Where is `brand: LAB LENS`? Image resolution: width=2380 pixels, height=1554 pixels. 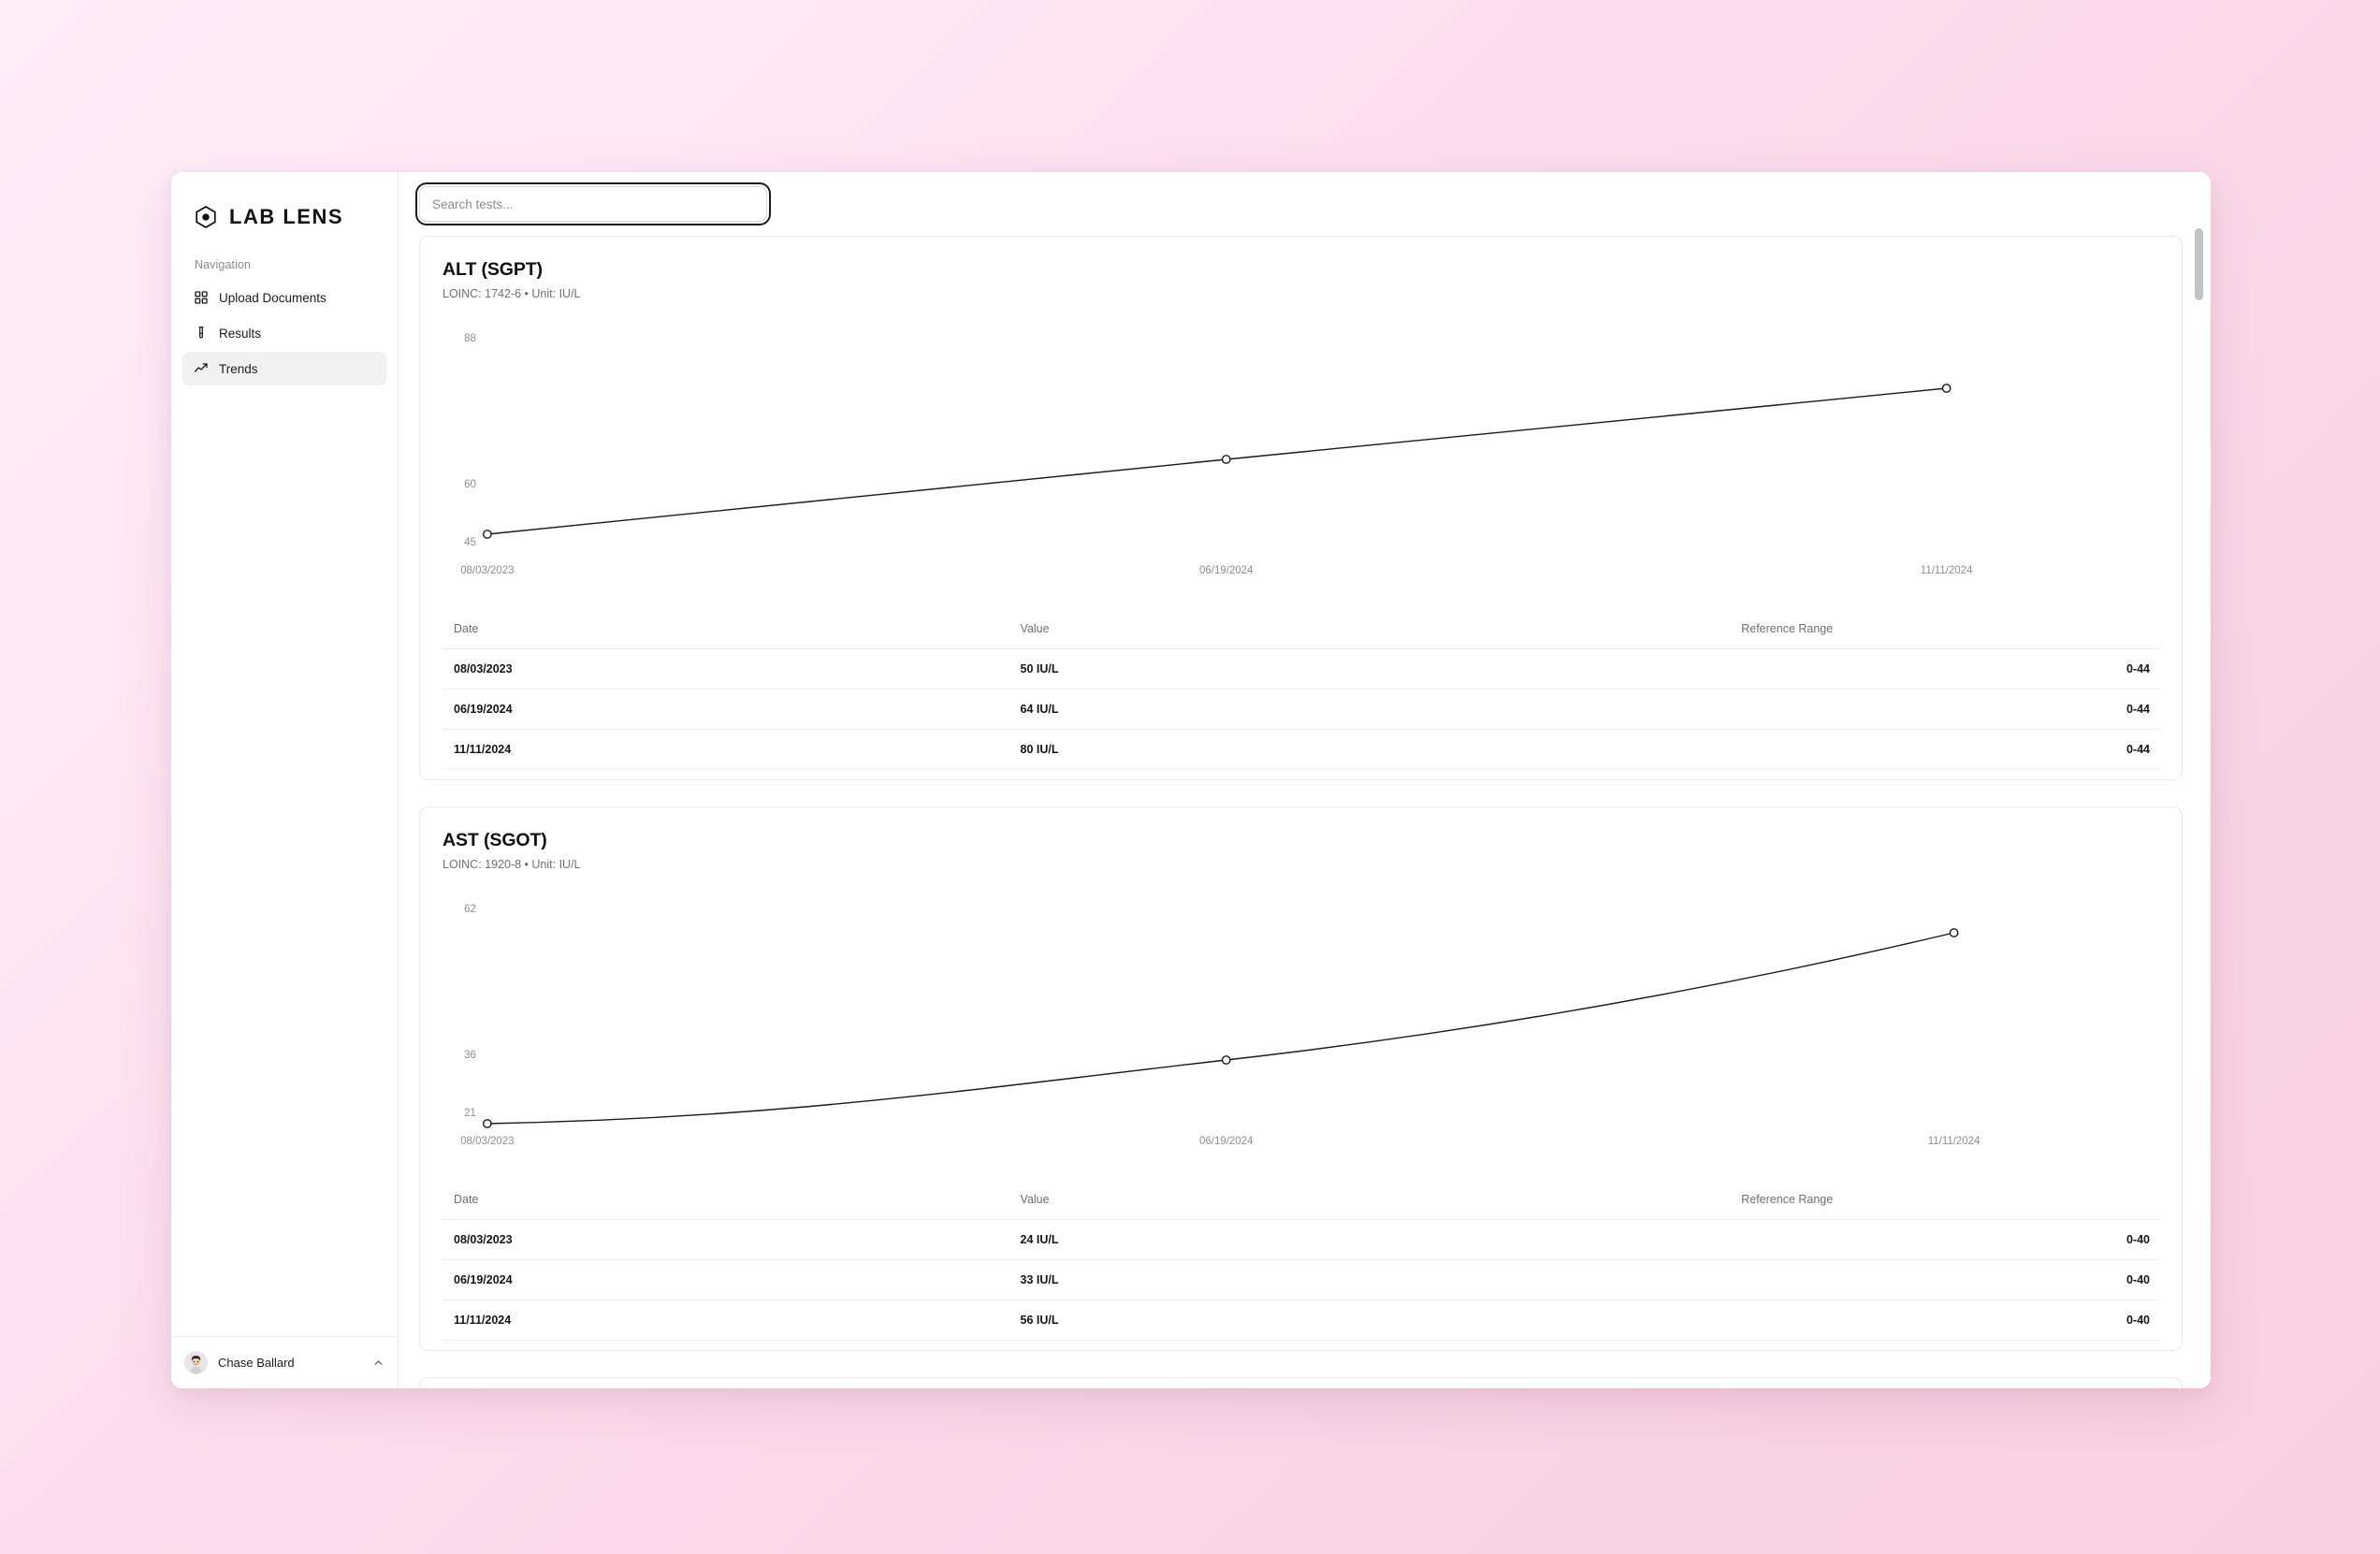
brand: LAB LENS is located at coordinates (284, 205).